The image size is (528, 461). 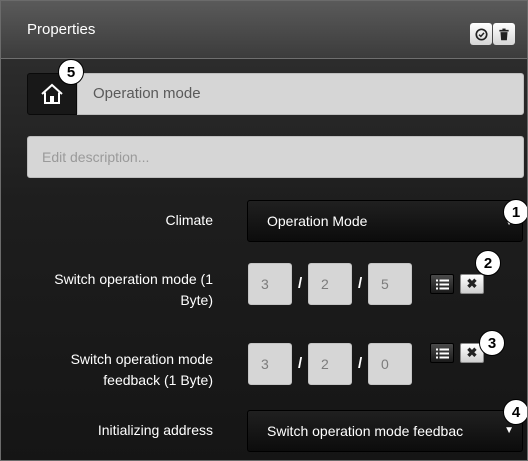 I want to click on switch-mode-main-group: 3, so click(x=270, y=284).